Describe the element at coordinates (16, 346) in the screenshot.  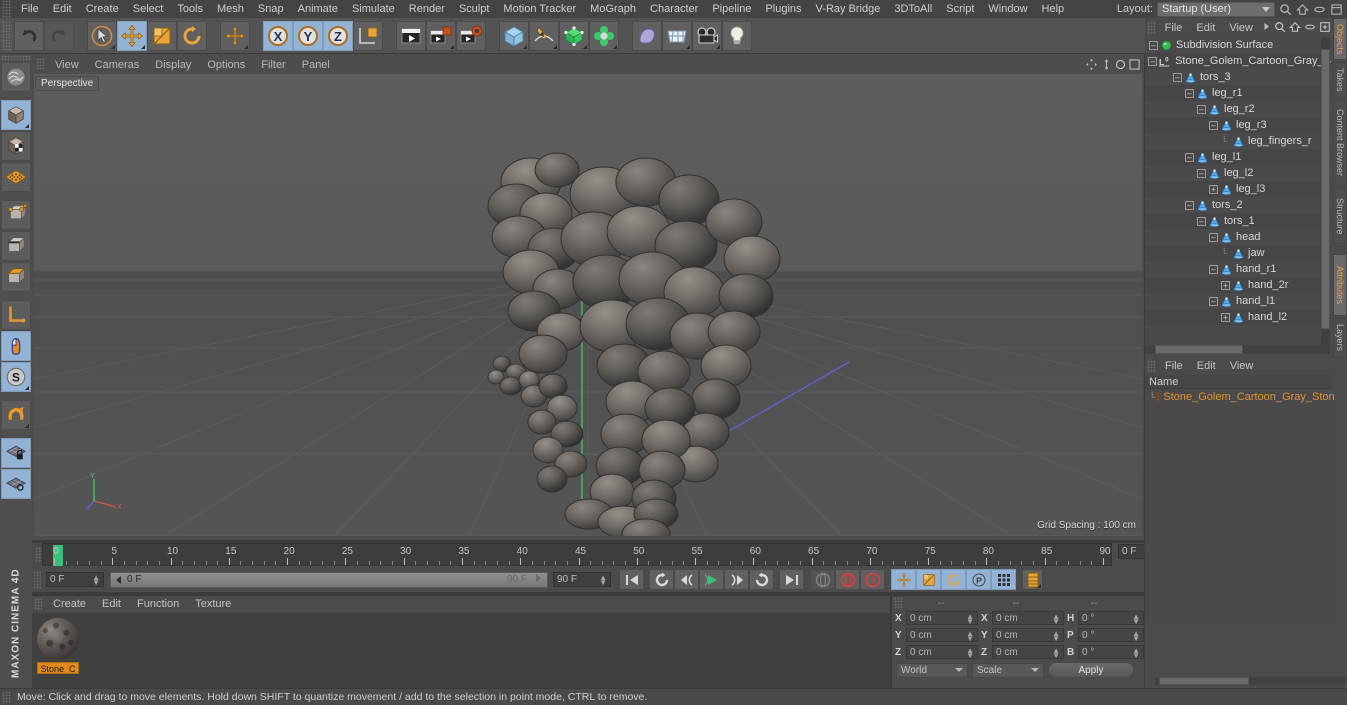
I see `enable-snapping-button` at that location.